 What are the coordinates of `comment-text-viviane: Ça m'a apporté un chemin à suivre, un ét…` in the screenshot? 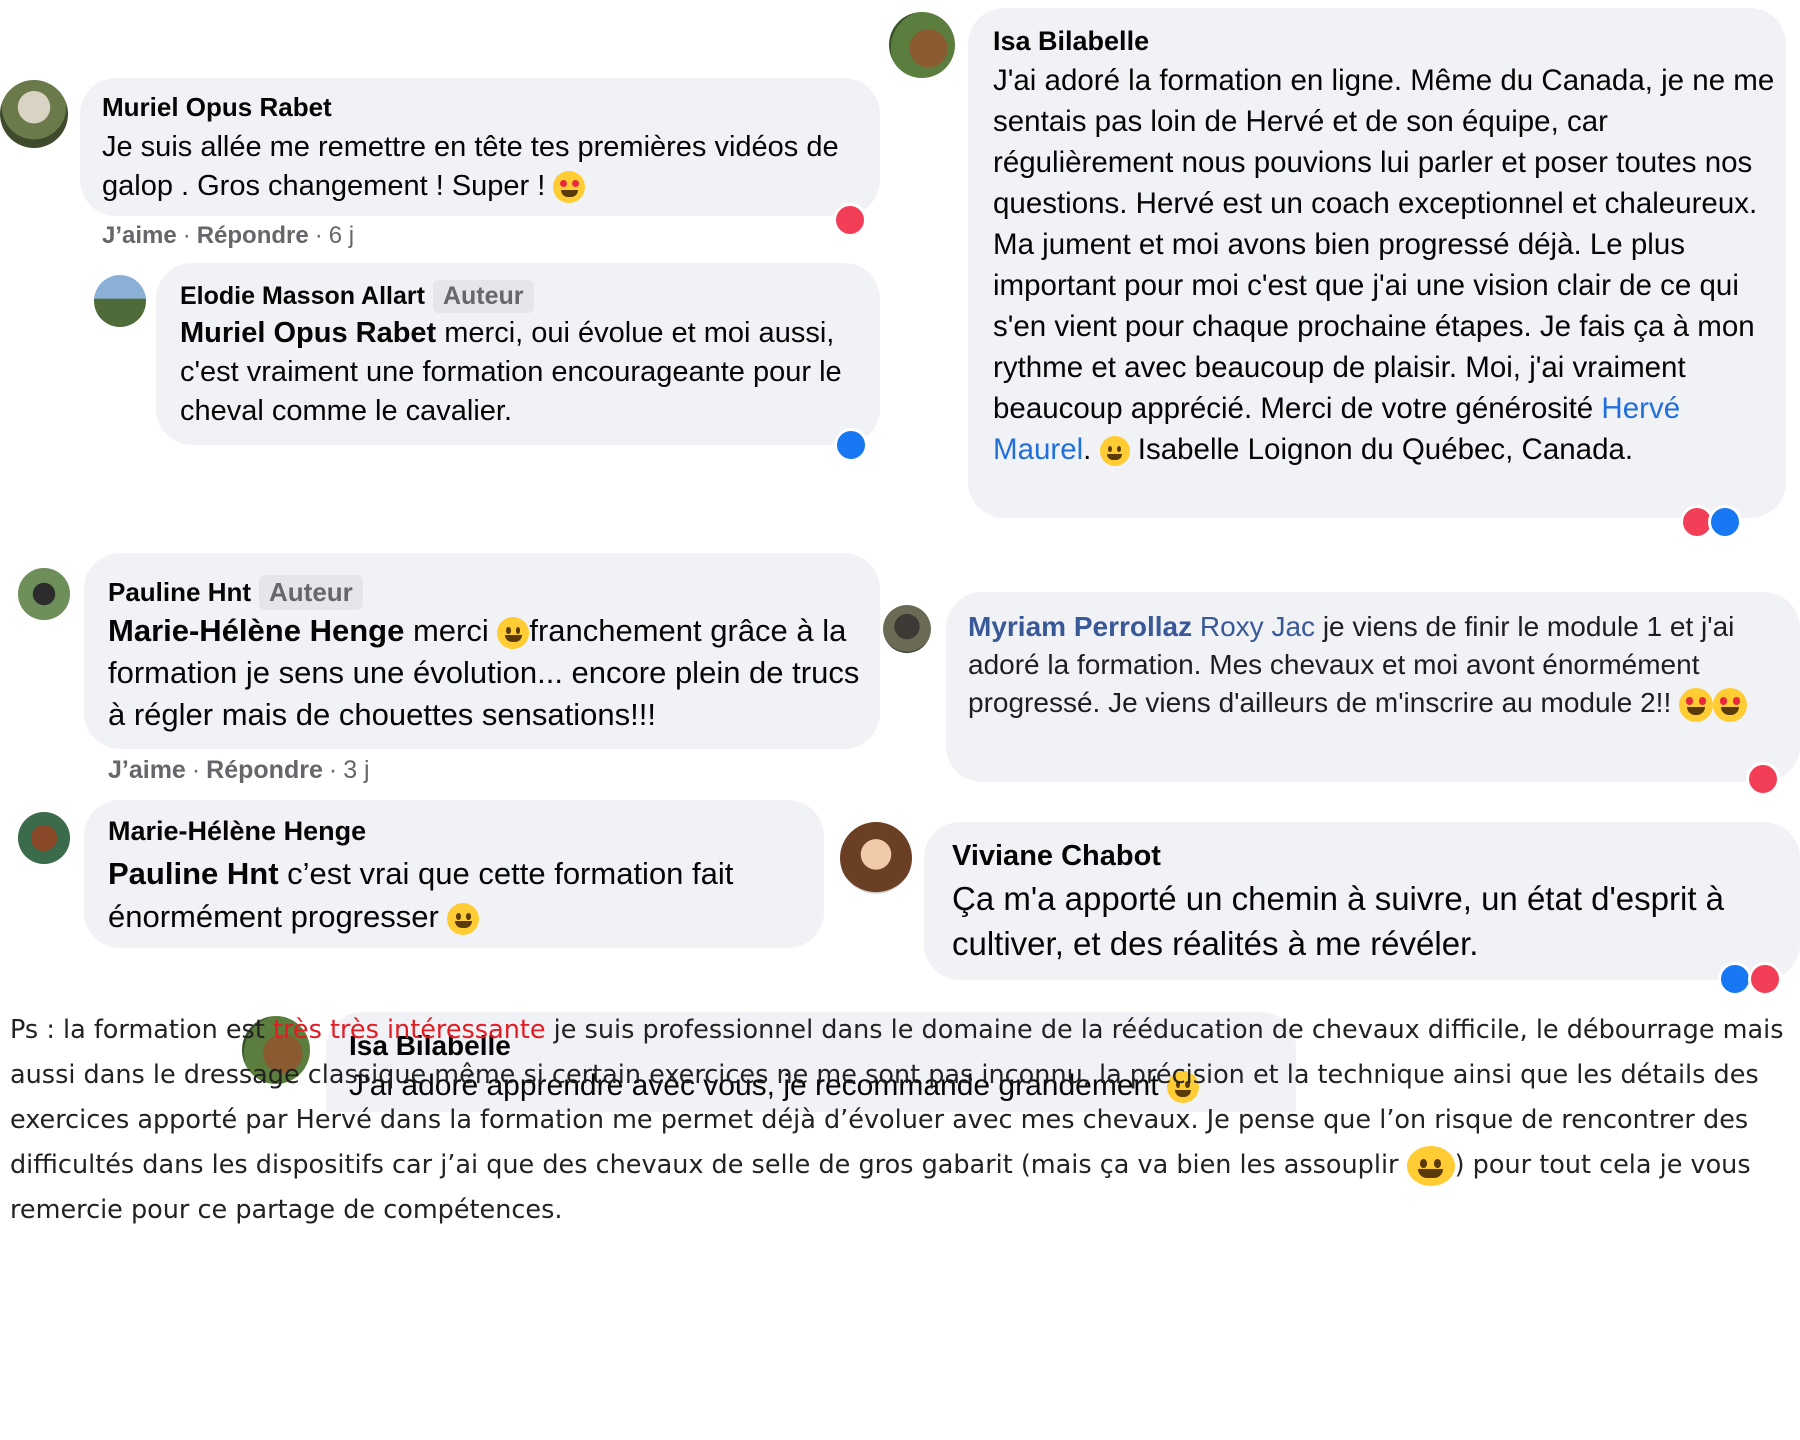 It's located at (1338, 921).